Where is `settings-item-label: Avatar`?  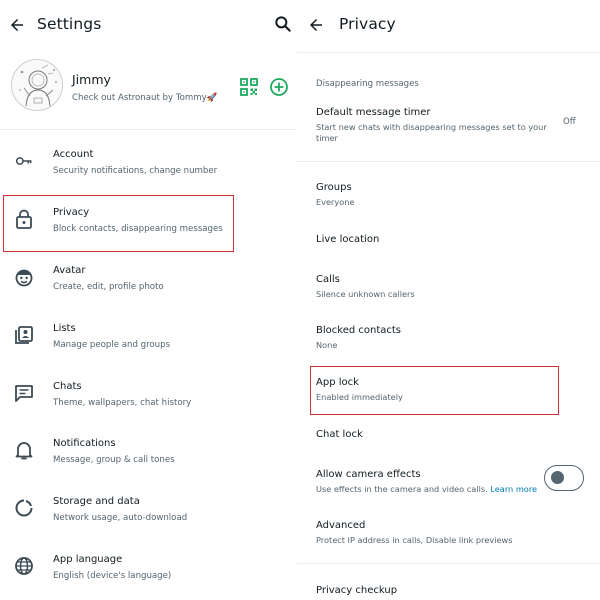 settings-item-label: Avatar is located at coordinates (69, 270).